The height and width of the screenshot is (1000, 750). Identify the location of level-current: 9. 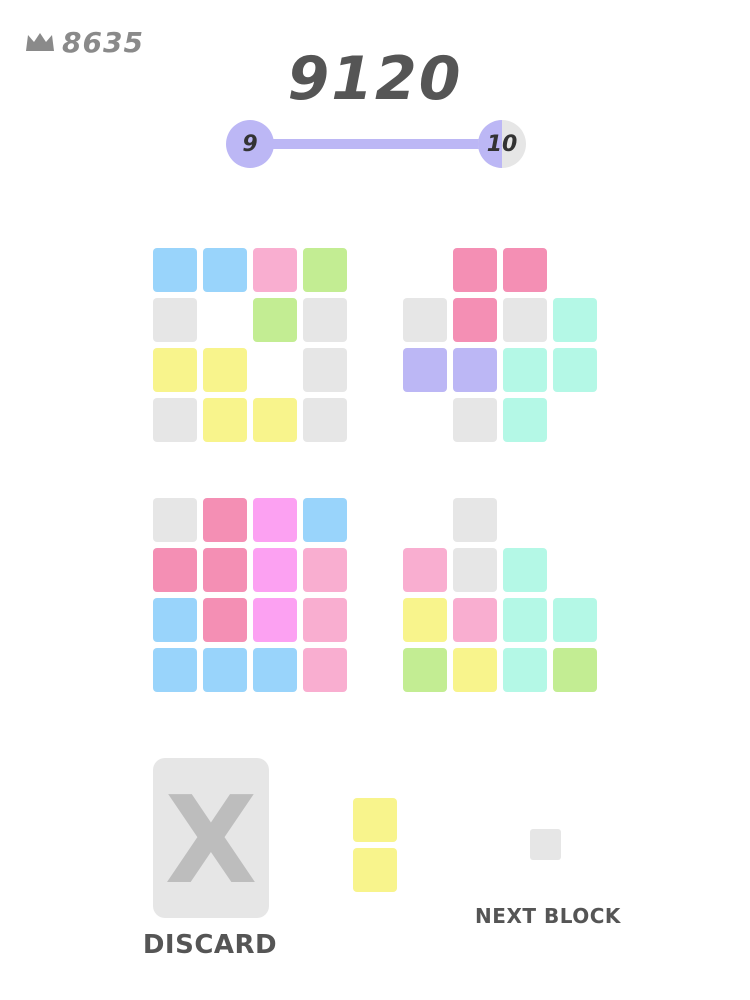
(250, 144).